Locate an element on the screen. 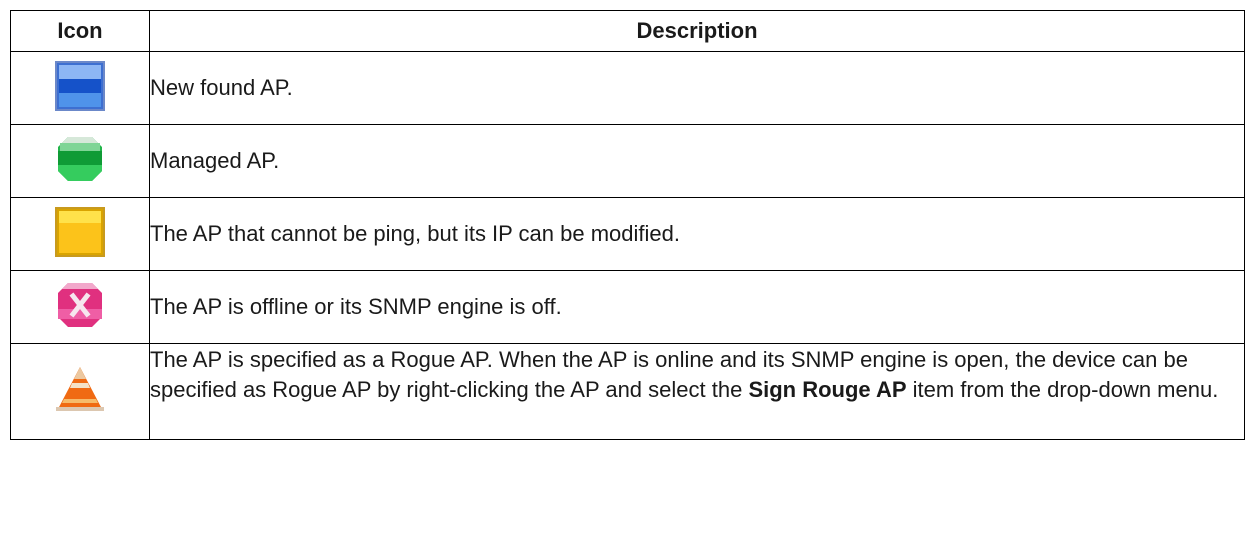 Image resolution: width=1251 pixels, height=534 pixels. table-row: Managed AP. is located at coordinates (627, 161).